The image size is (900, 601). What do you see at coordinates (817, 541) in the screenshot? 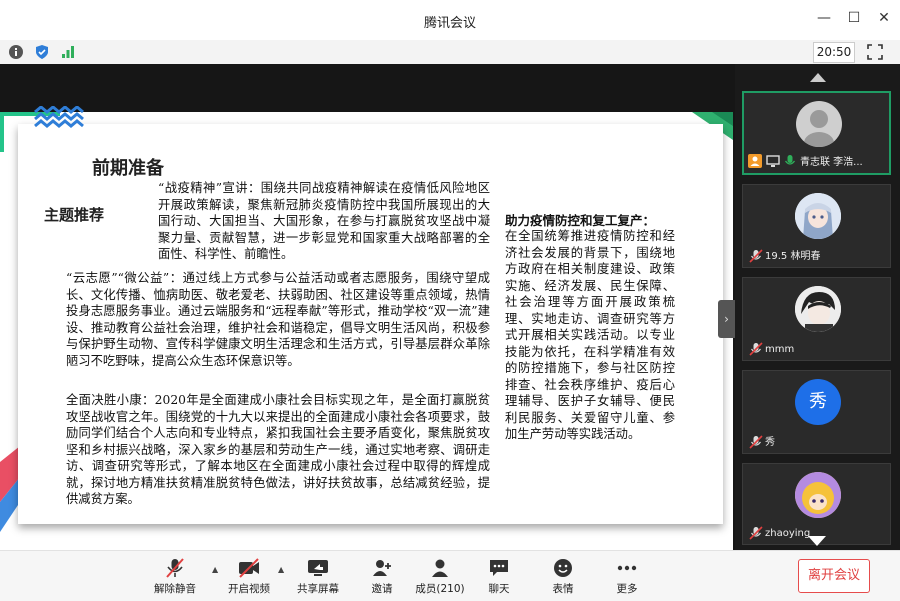
I see `scroll-down-icon` at bounding box center [817, 541].